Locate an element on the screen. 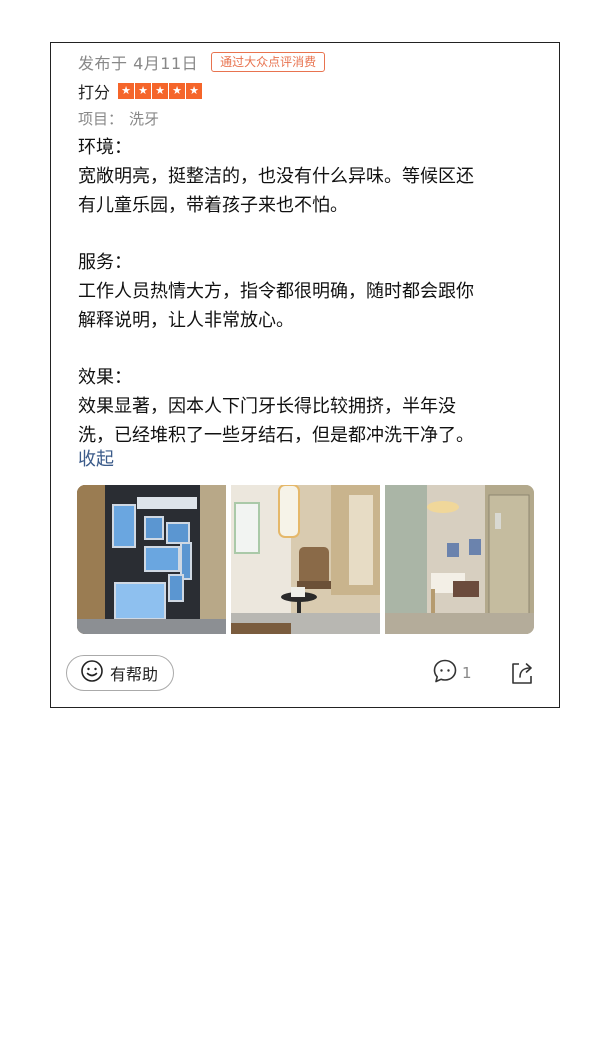 The image size is (609, 1062). share-icon is located at coordinates (522, 677).